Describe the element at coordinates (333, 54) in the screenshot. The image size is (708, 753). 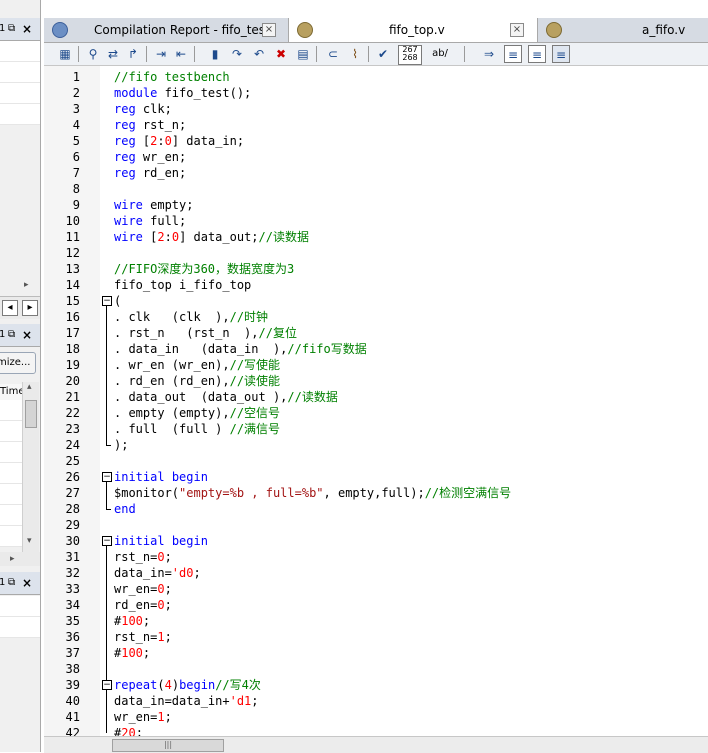
I see `attach-icon: ⊂` at that location.